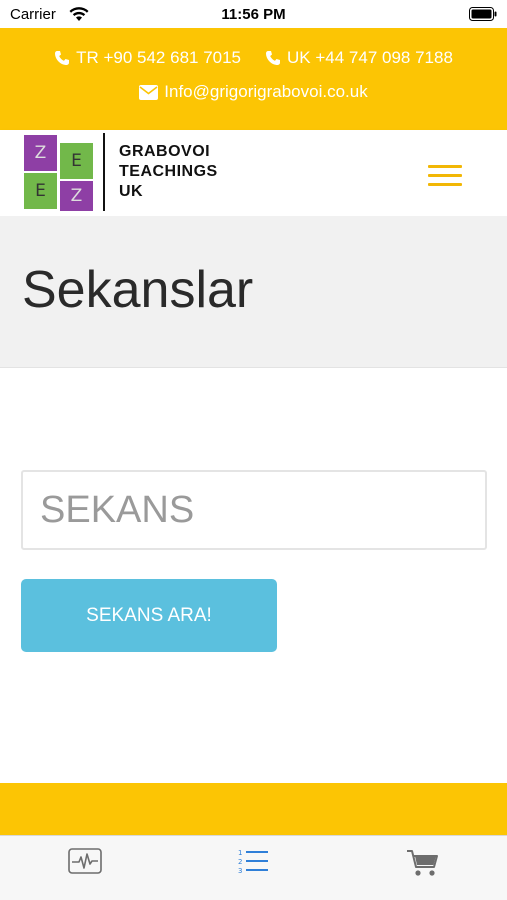 This screenshot has height=900, width=507. What do you see at coordinates (370, 57) in the screenshot?
I see `phone-uk-label: UK +44 747 098 7188` at bounding box center [370, 57].